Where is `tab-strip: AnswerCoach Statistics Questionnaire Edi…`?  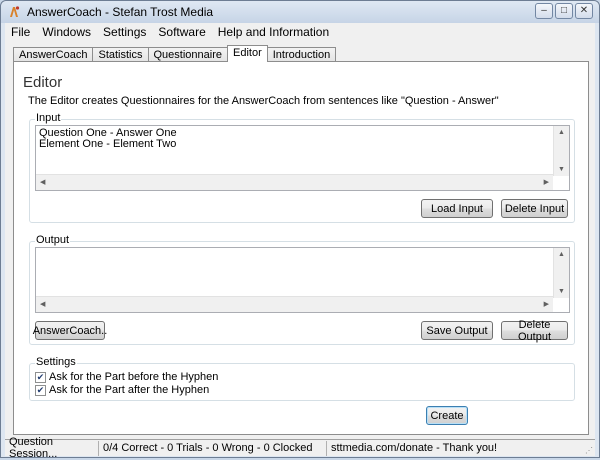 tab-strip: AnswerCoach Statistics Questionnaire Edi… is located at coordinates (175, 53).